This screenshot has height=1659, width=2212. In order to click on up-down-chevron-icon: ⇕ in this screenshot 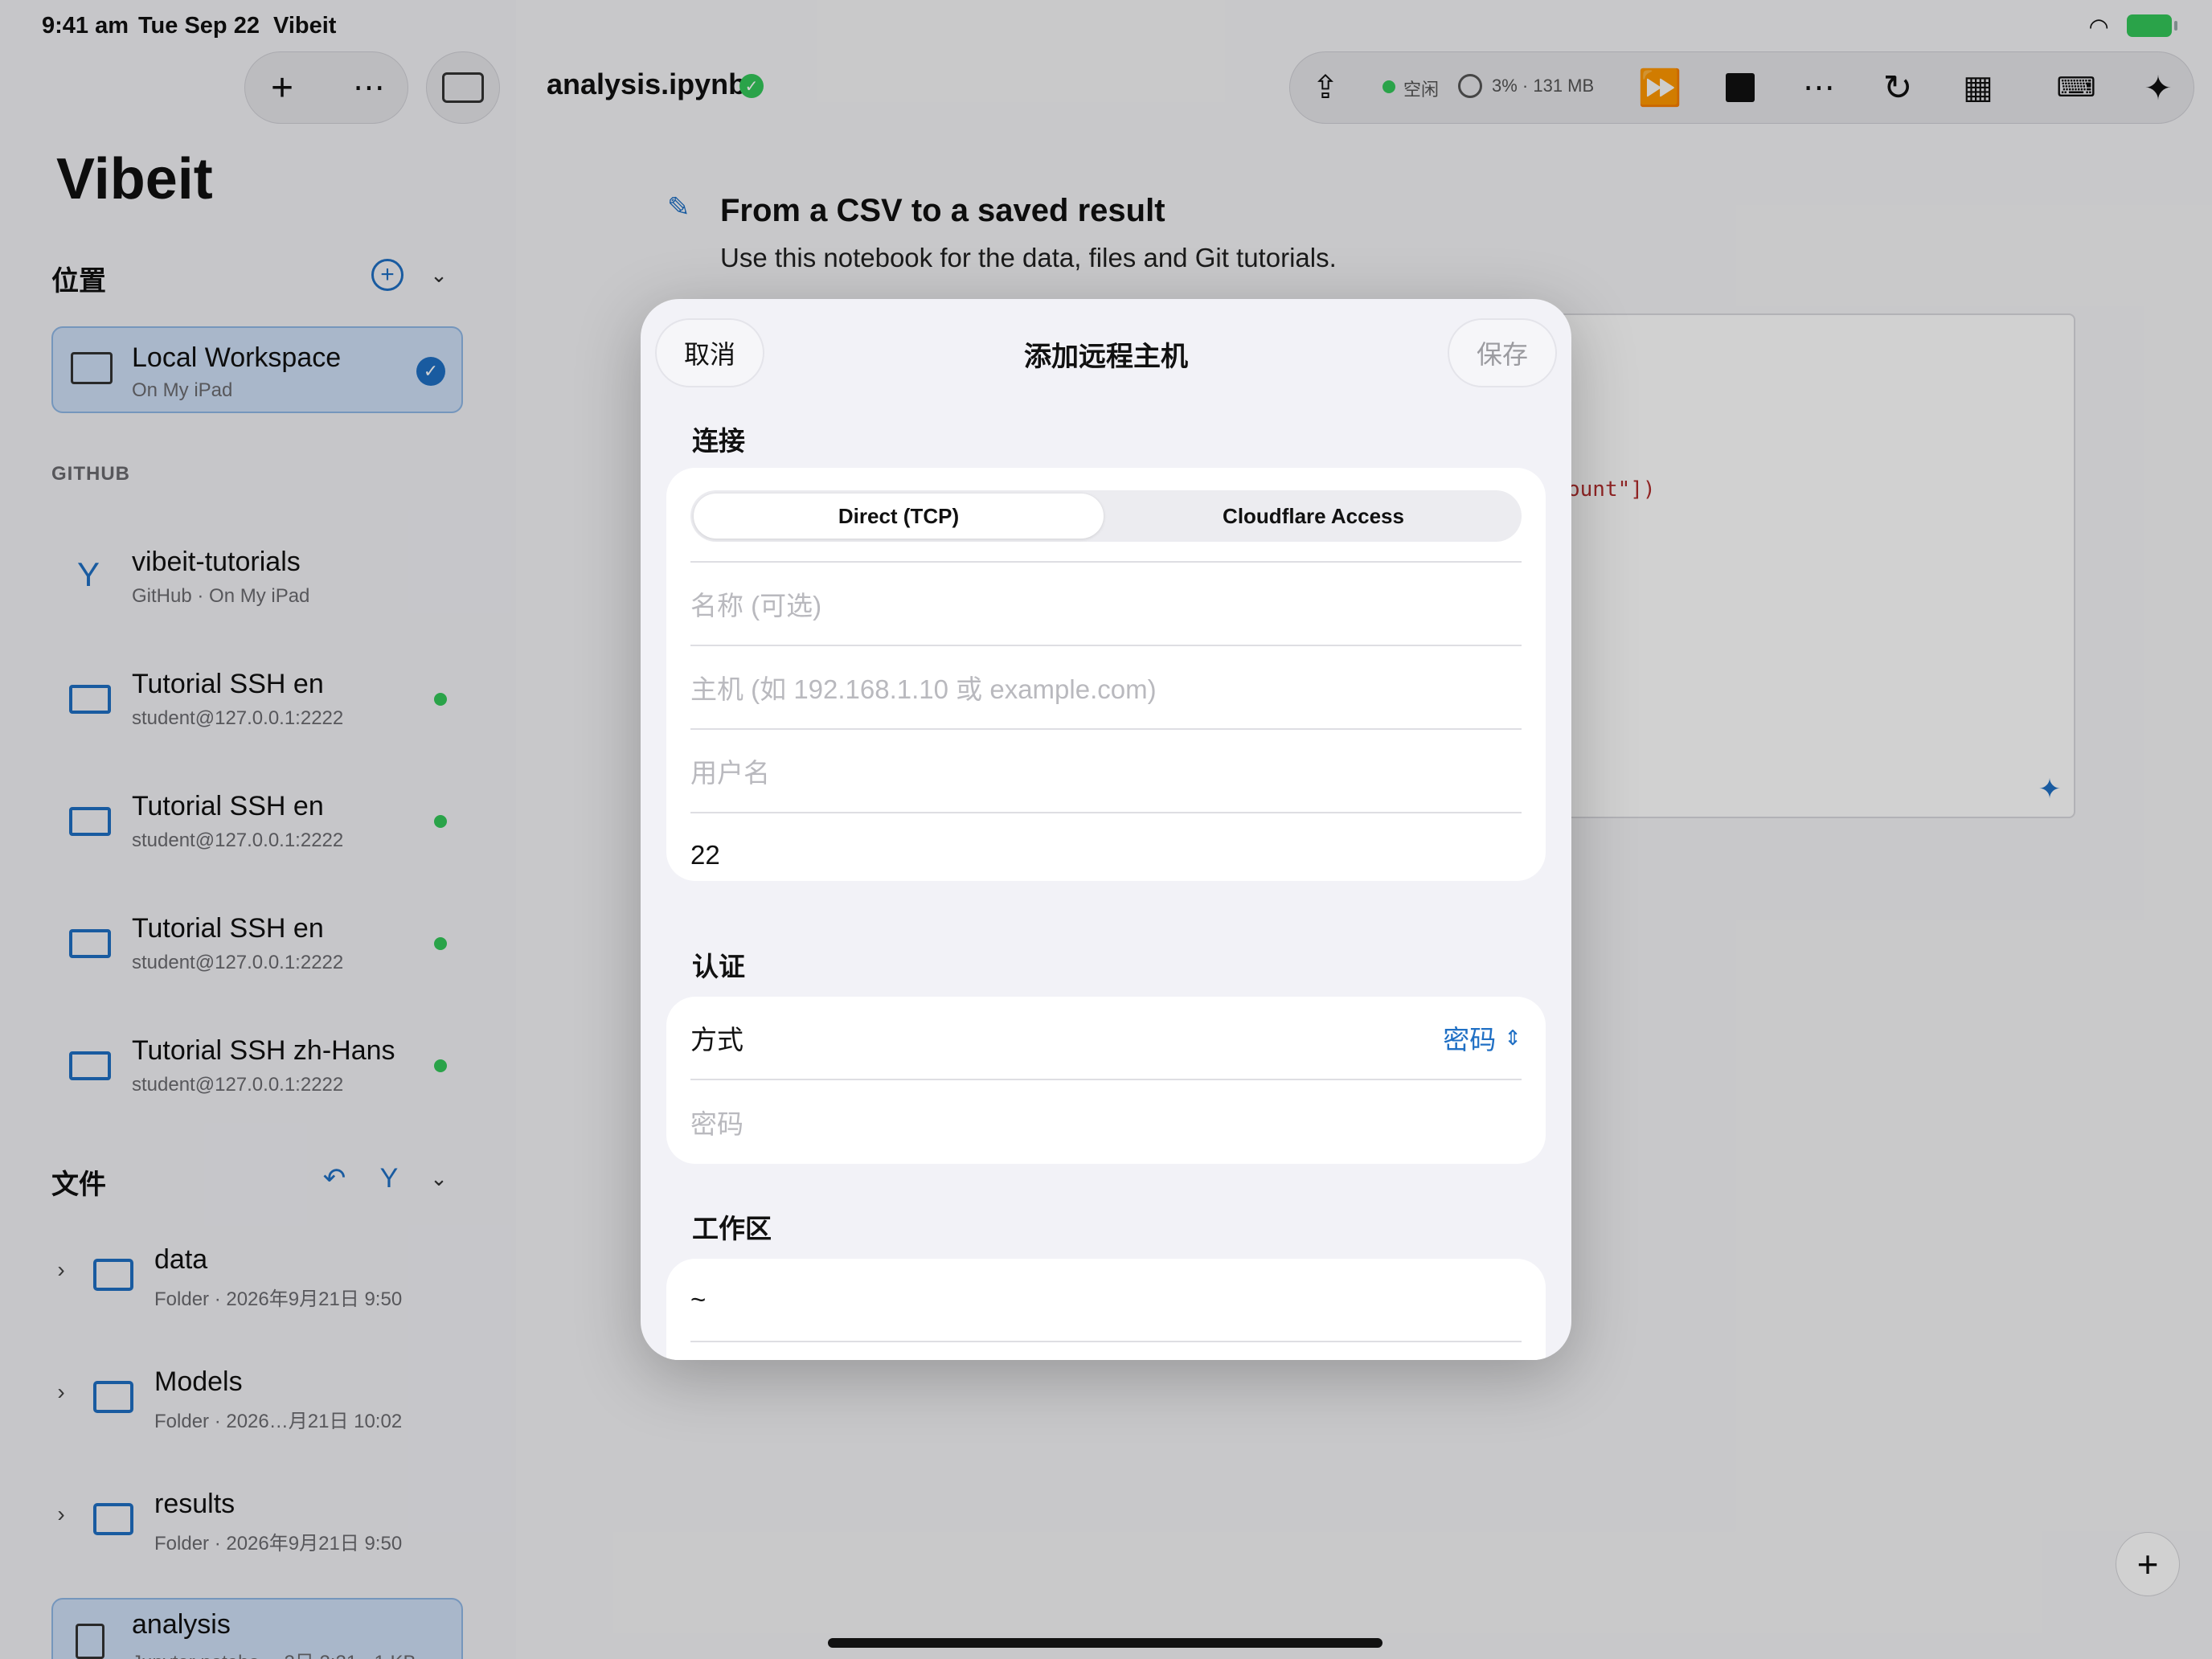, I will do `click(1513, 1037)`.